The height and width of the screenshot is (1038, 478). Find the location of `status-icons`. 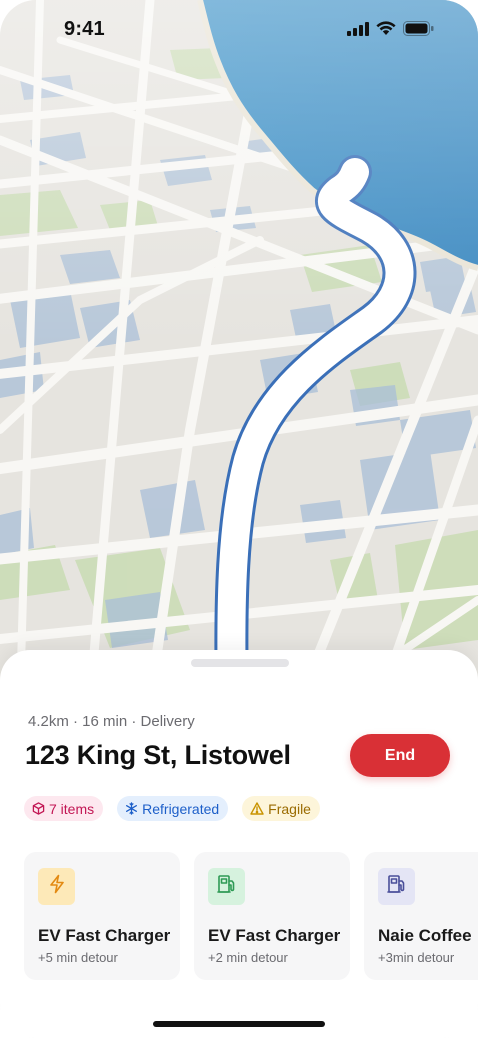

status-icons is located at coordinates (390, 31).